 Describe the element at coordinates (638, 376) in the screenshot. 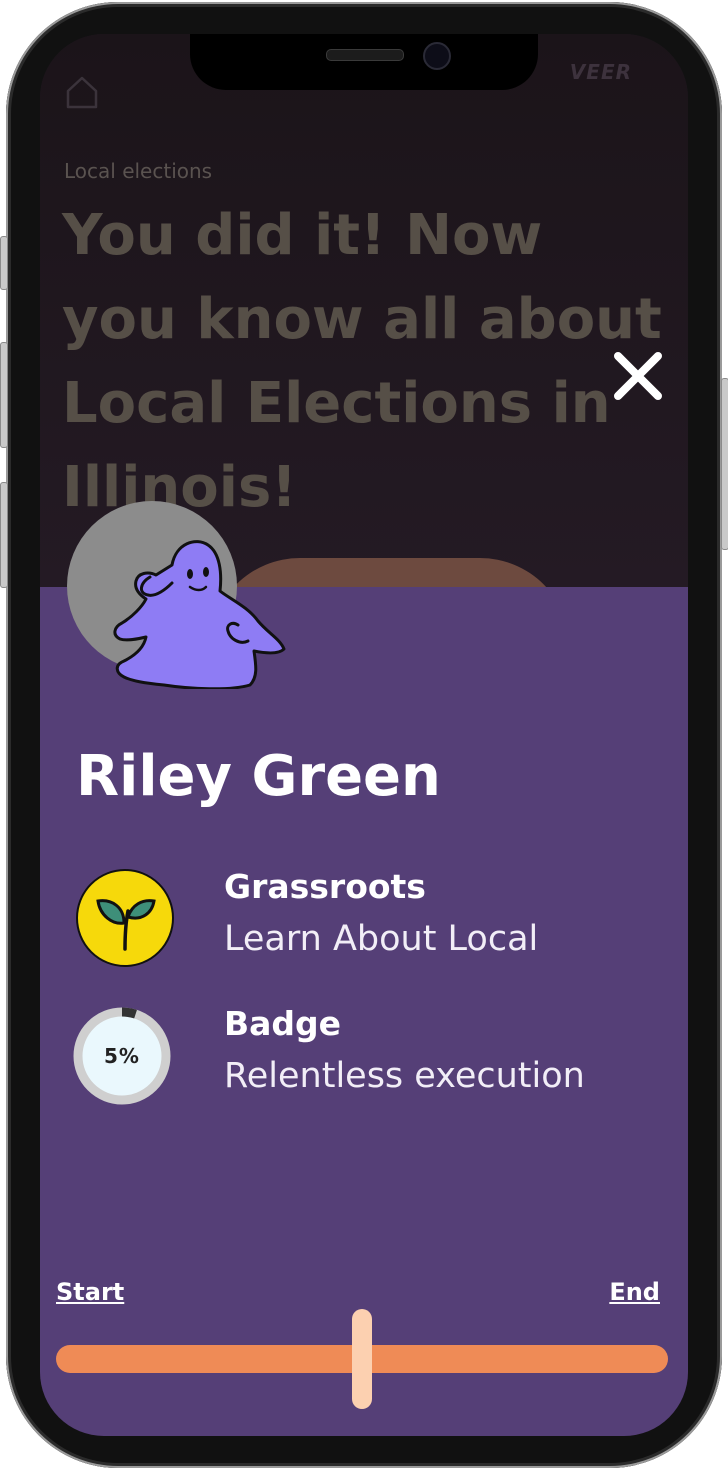

I see `close-icon` at that location.